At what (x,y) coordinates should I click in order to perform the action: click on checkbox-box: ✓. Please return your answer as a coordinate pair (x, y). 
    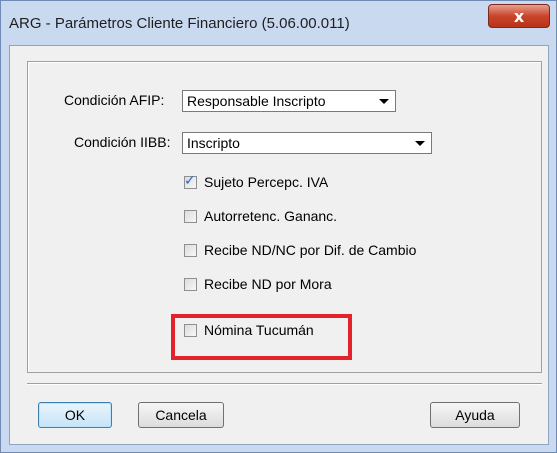
    Looking at the image, I should click on (190, 181).